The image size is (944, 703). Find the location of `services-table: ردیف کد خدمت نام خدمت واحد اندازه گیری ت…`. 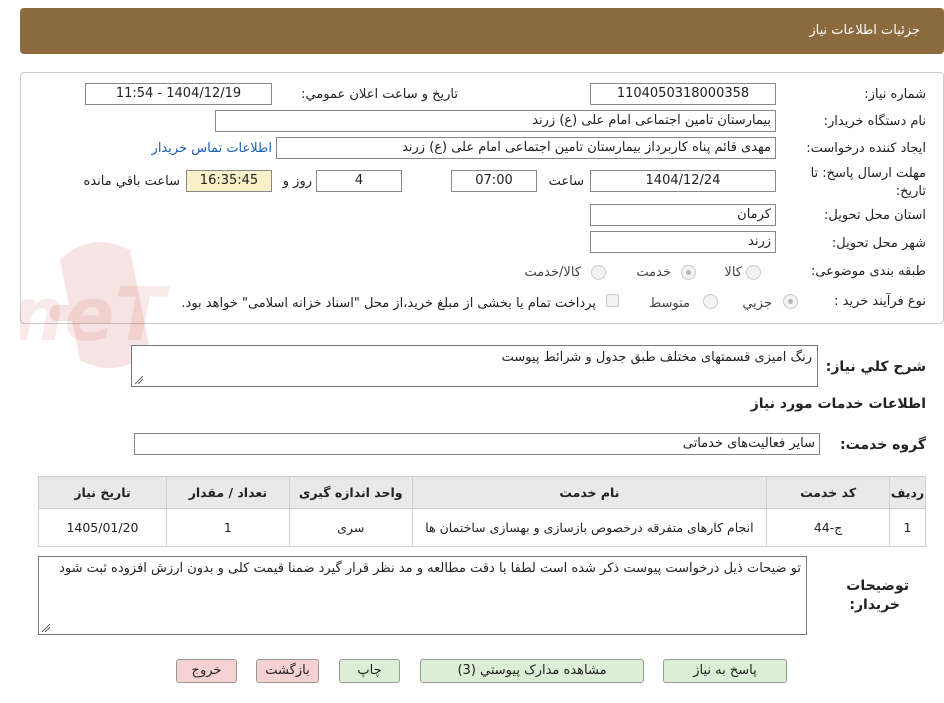

services-table: ردیف کد خدمت نام خدمت واحد اندازه گیری ت… is located at coordinates (482, 511).